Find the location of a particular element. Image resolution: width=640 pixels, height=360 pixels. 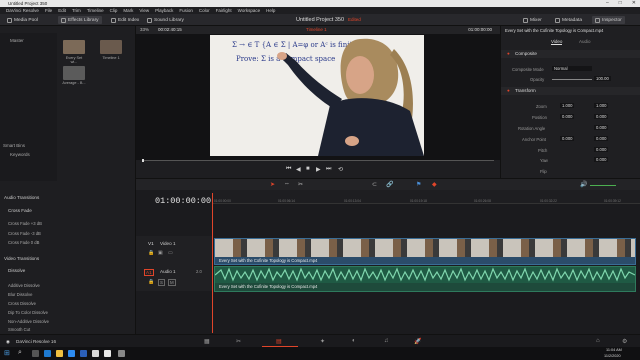

volume-slider is located at coordinates (603, 185).